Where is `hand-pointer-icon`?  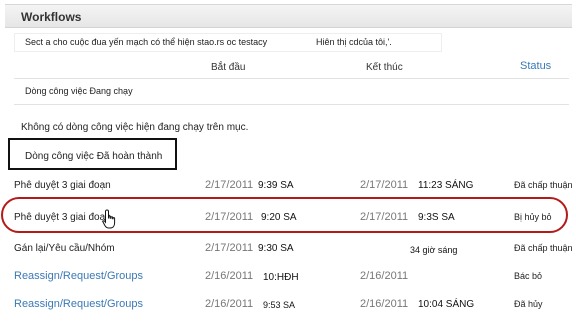 hand-pointer-icon is located at coordinates (109, 219).